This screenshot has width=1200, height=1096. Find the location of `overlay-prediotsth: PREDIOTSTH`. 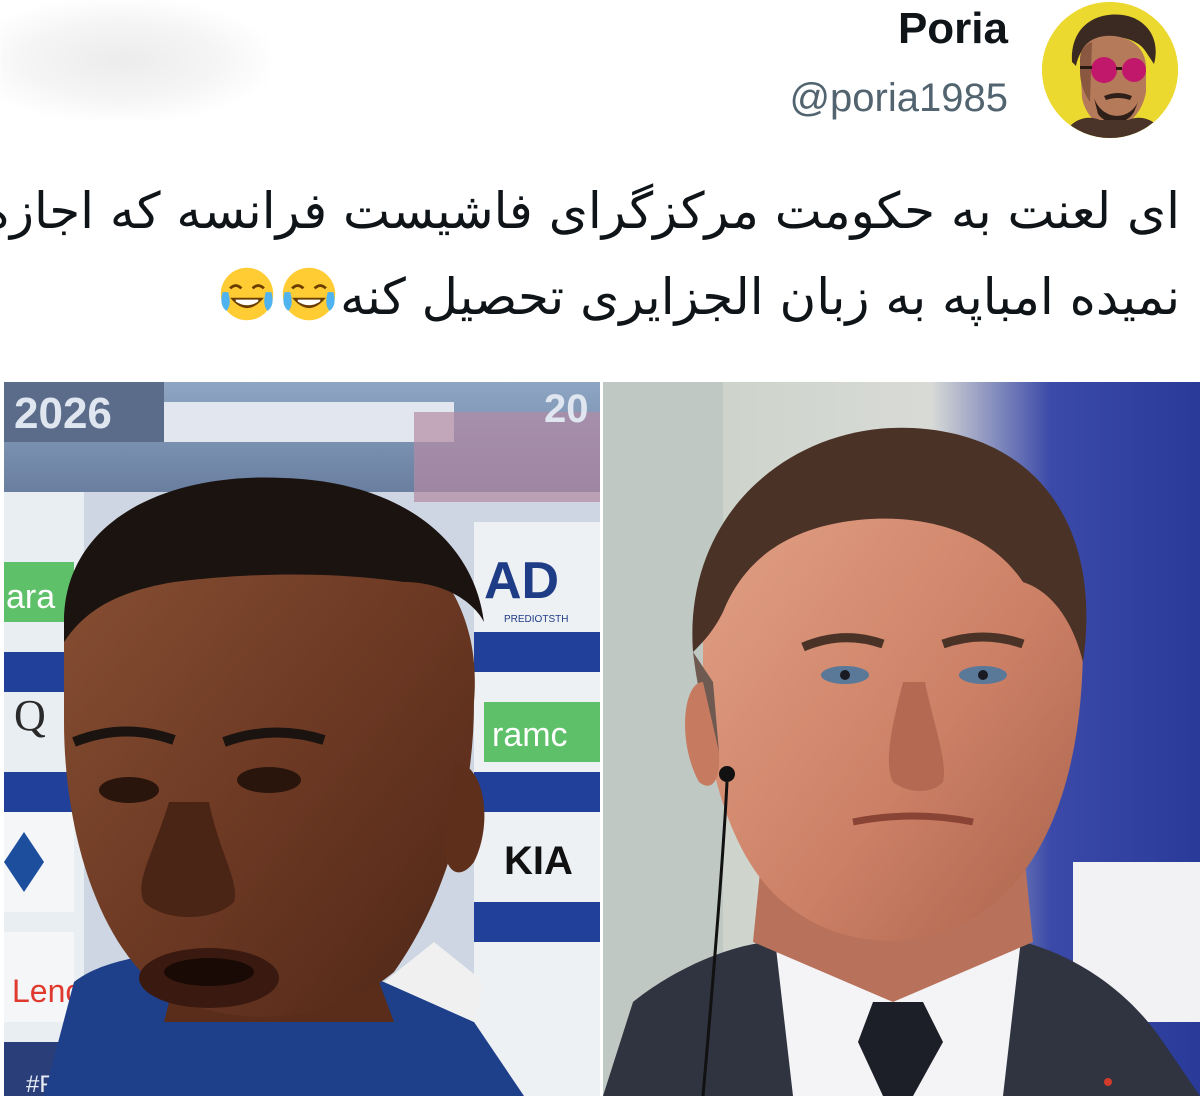

overlay-prediotsth: PREDIOTSTH is located at coordinates (536, 619).